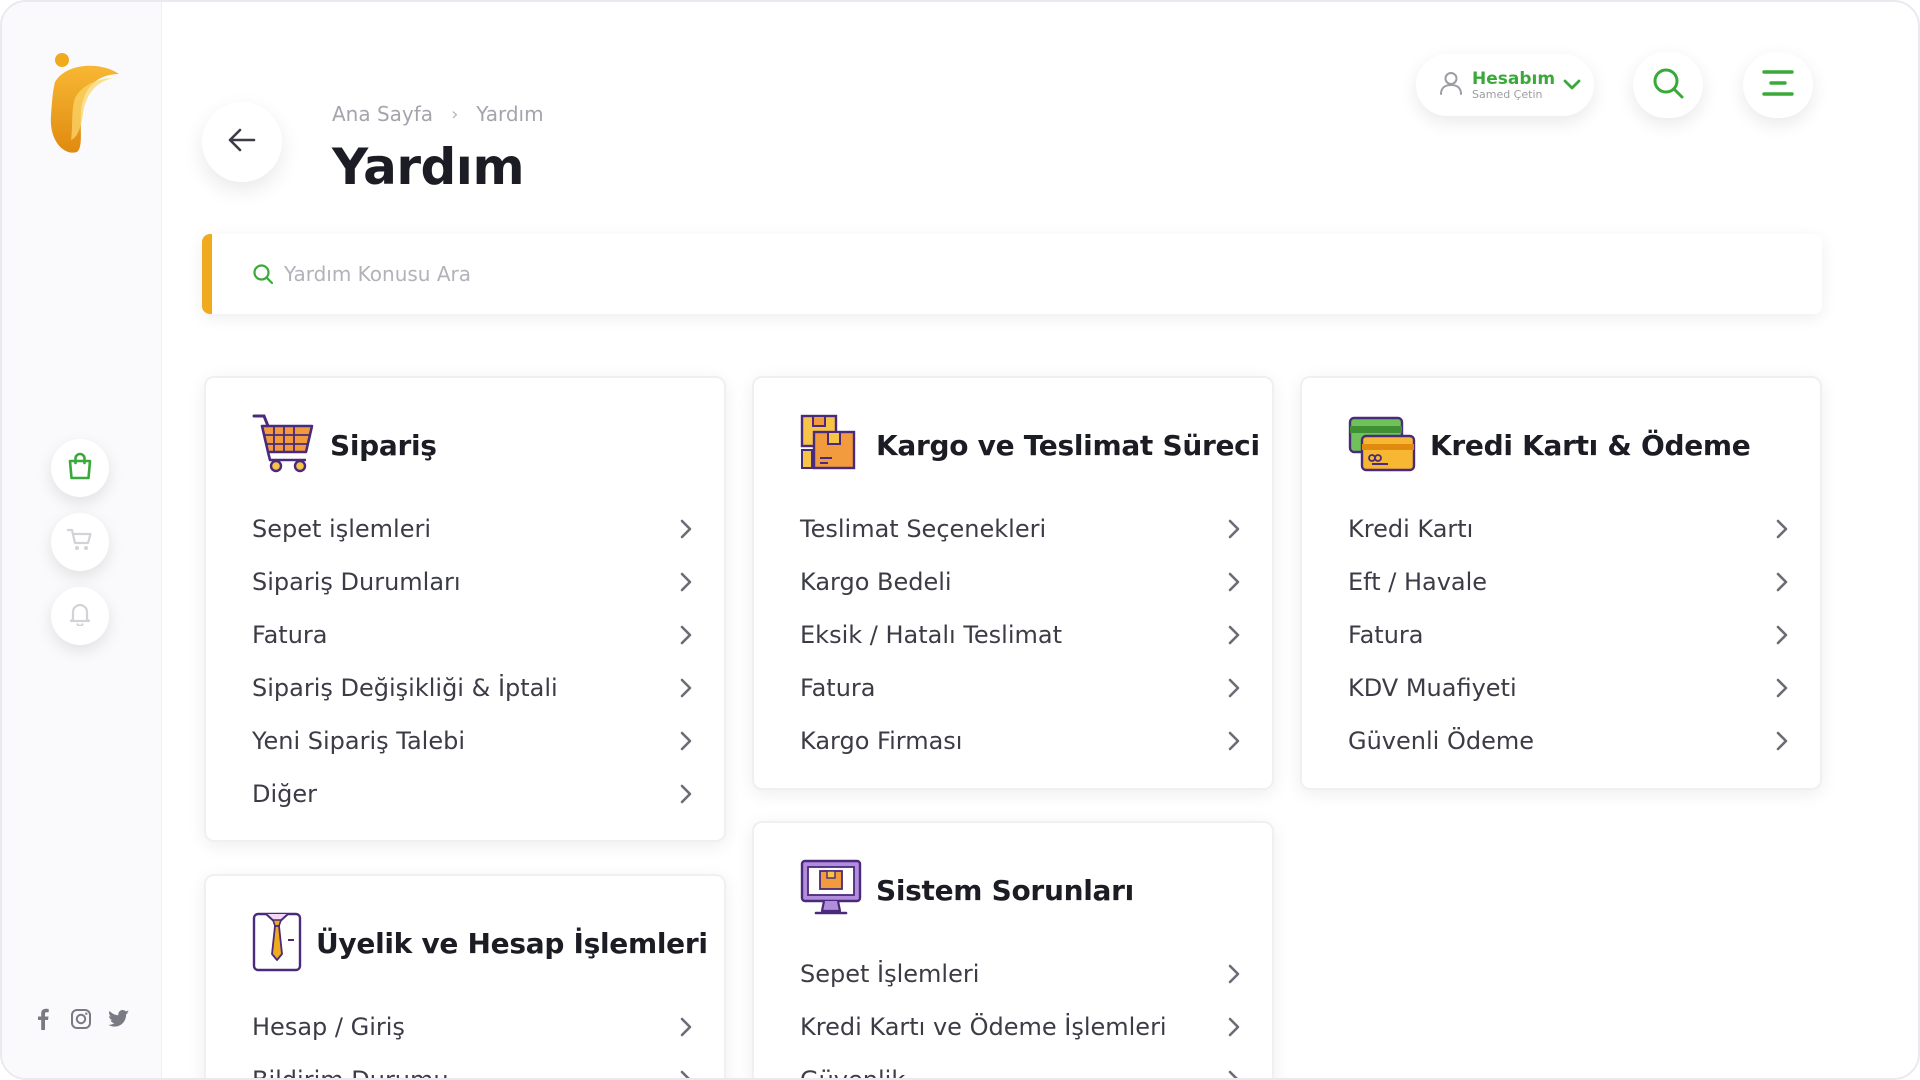 The height and width of the screenshot is (1080, 1920). I want to click on search-button, so click(1668, 85).